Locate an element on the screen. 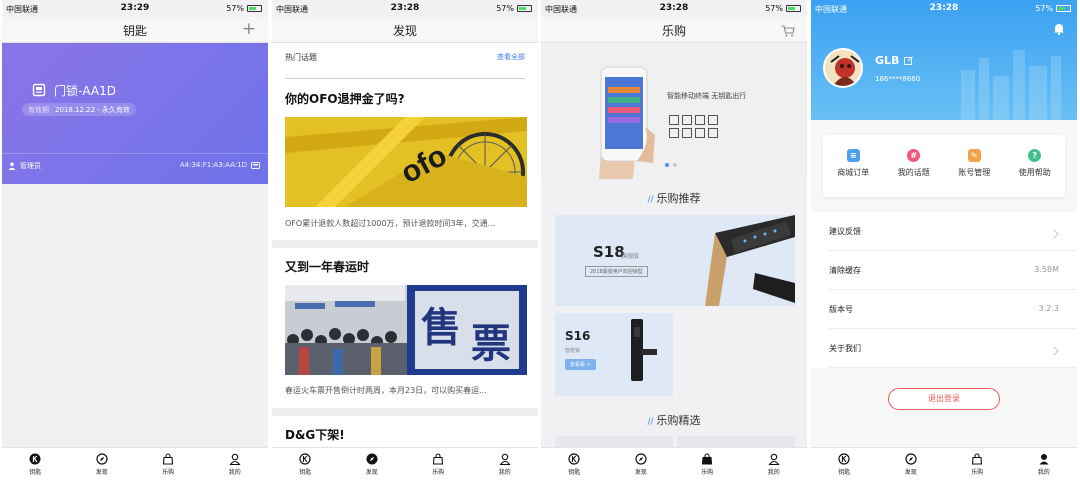 This screenshot has width=1080, height=480. lock-name: 门锁-AA1D is located at coordinates (85, 91).